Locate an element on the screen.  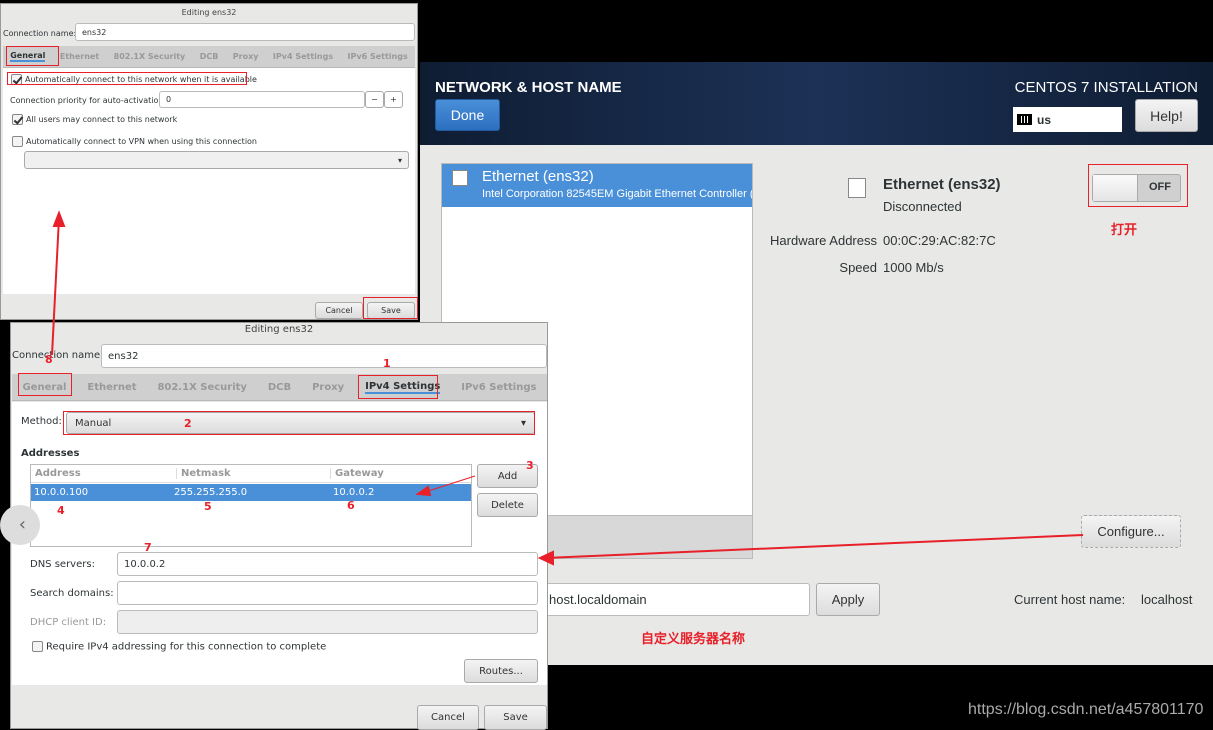
arrow-add-to-row is located at coordinates (448, 484).